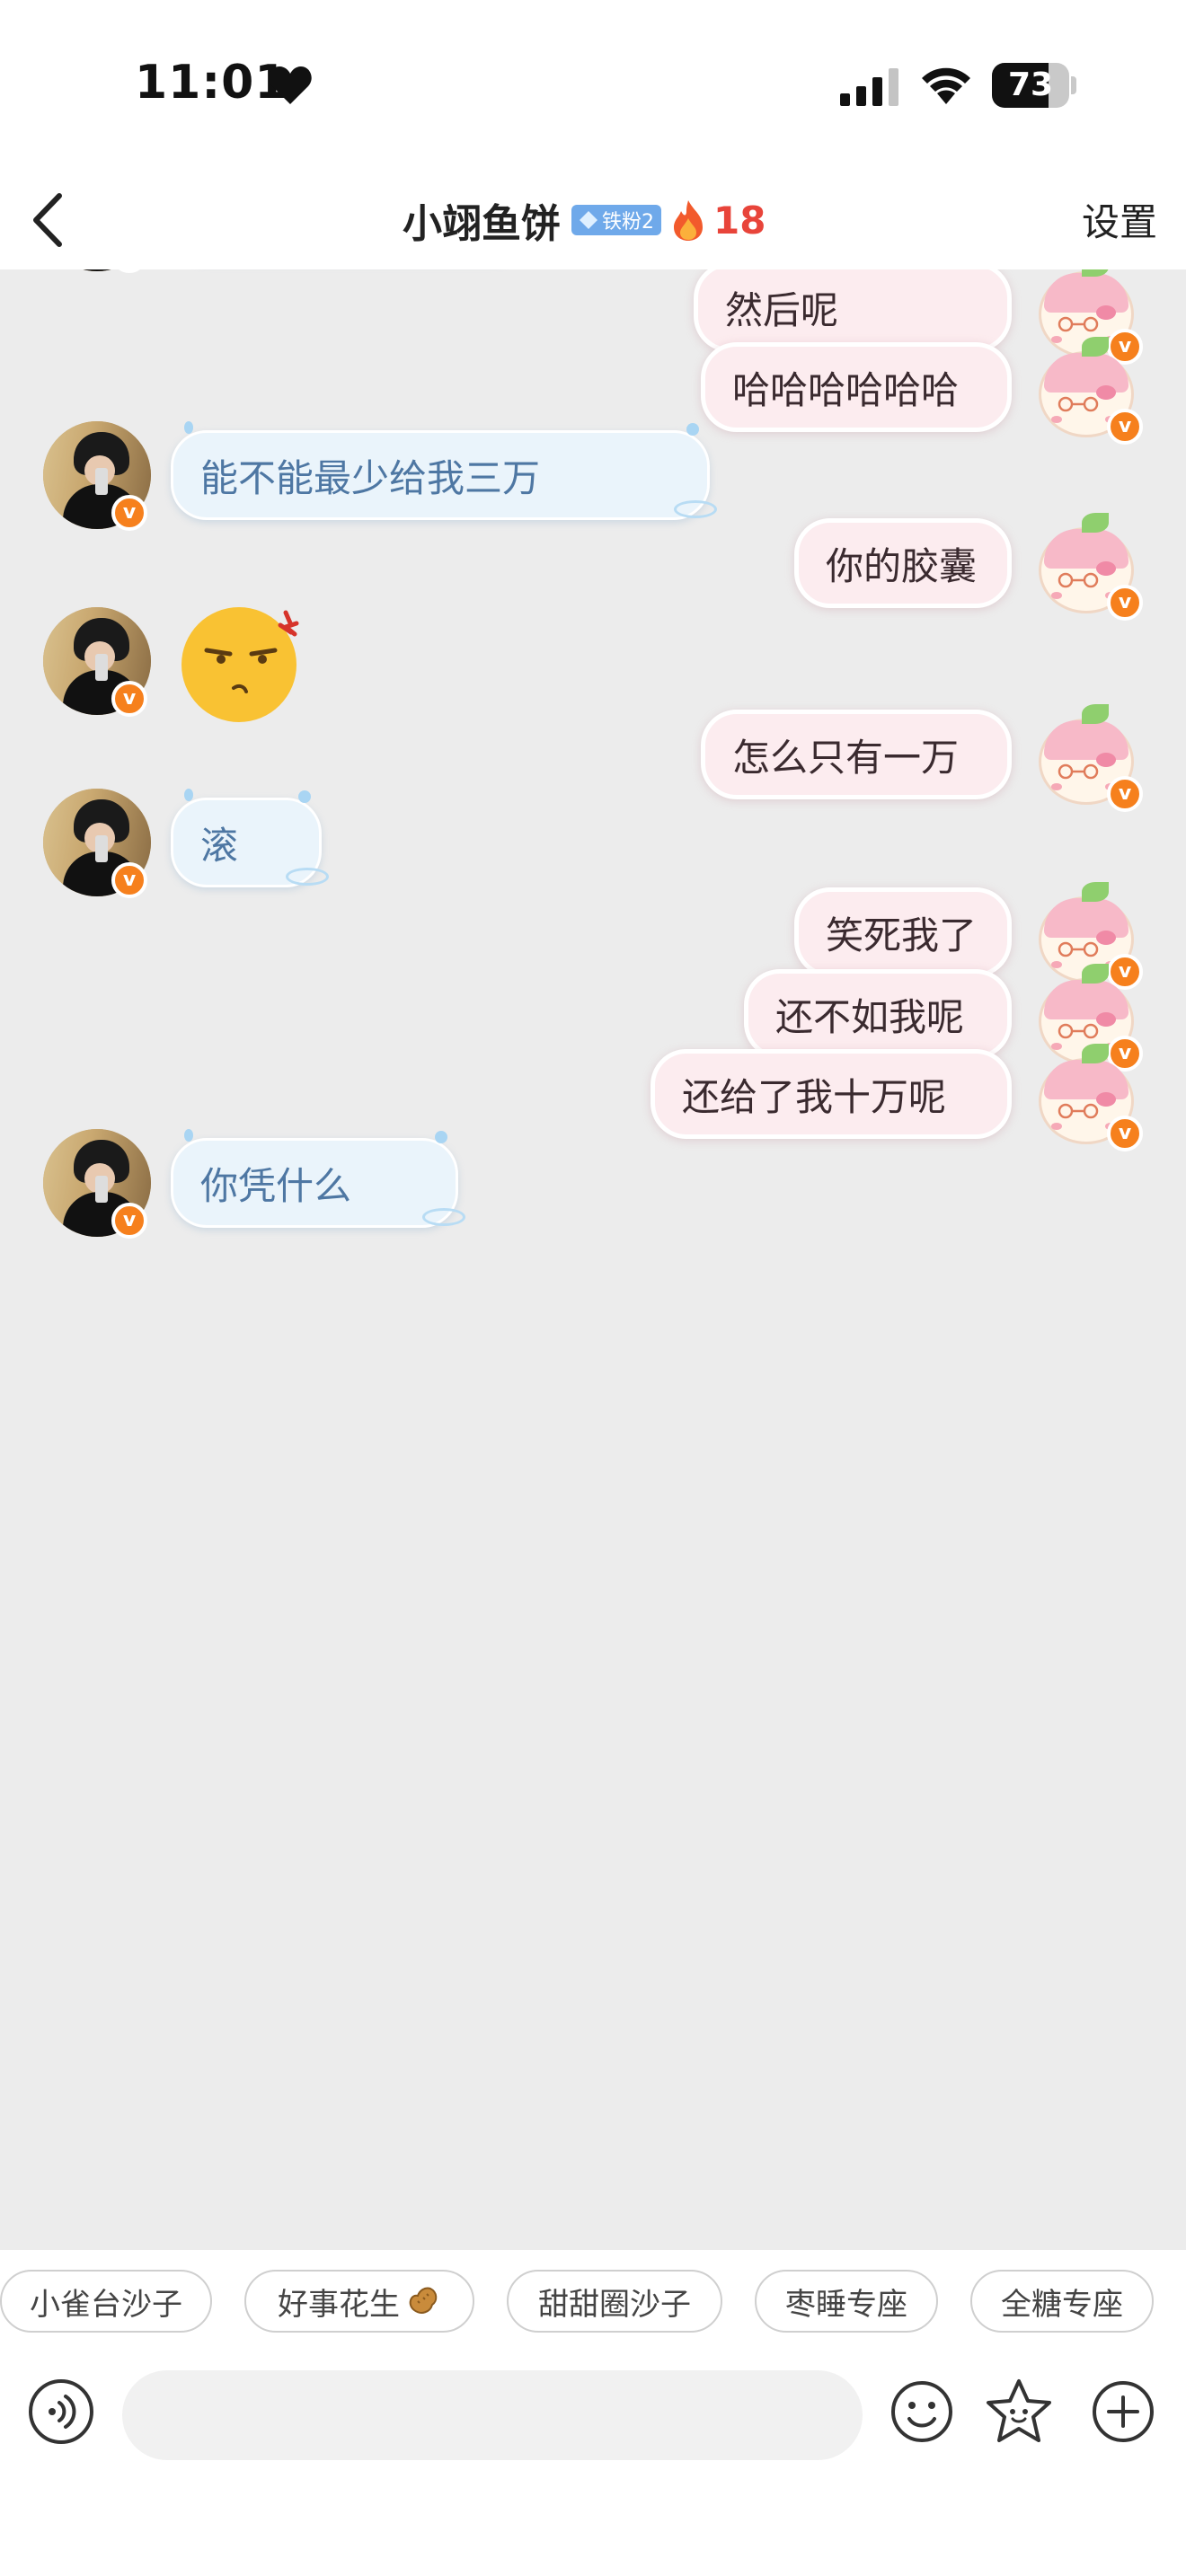  I want to click on fire-streak-count: 18, so click(739, 220).